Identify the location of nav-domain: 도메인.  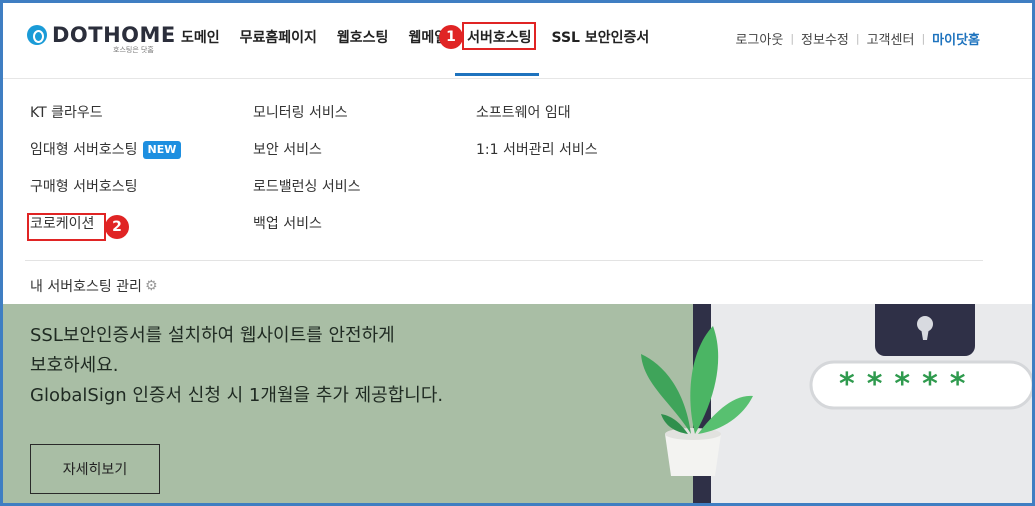
(200, 37).